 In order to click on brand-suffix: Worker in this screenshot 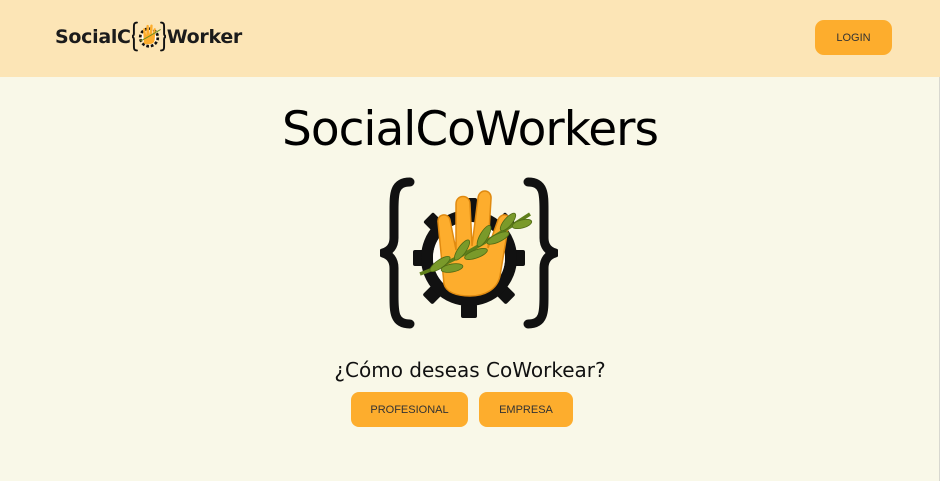, I will do `click(204, 36)`.